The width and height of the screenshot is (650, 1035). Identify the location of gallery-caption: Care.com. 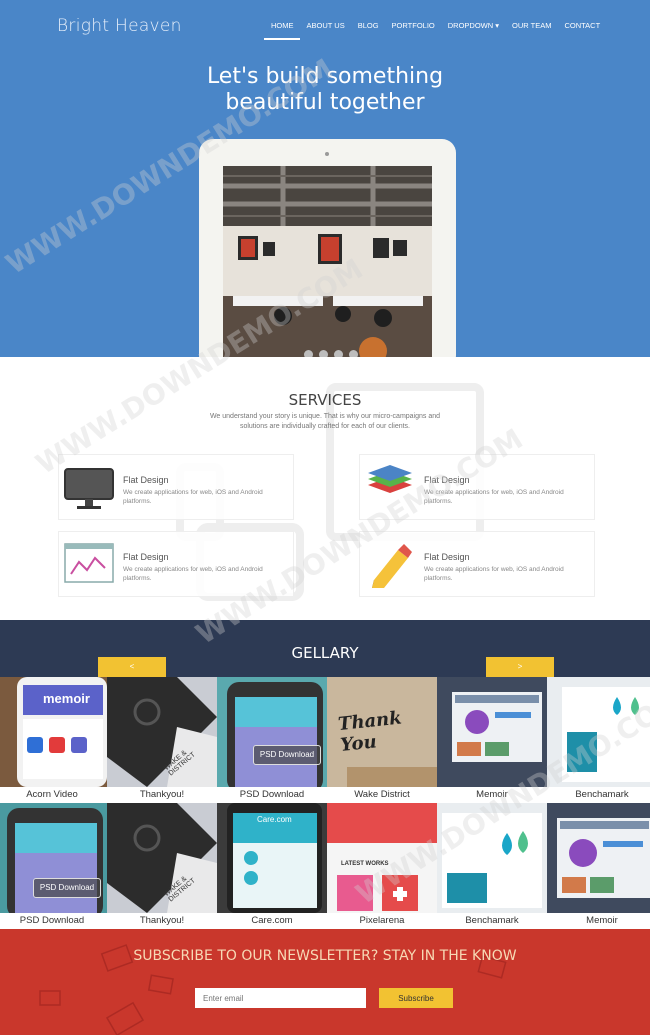
(272, 920).